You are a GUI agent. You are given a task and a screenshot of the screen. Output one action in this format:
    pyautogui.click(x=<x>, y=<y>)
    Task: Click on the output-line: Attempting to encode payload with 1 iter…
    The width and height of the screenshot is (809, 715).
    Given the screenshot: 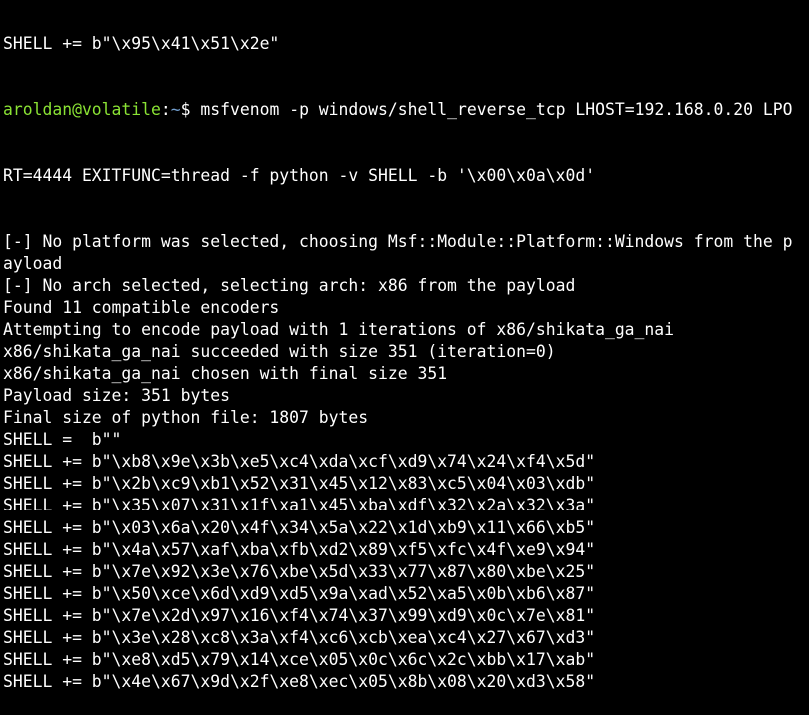 What is the action you would take?
    pyautogui.click(x=339, y=329)
    